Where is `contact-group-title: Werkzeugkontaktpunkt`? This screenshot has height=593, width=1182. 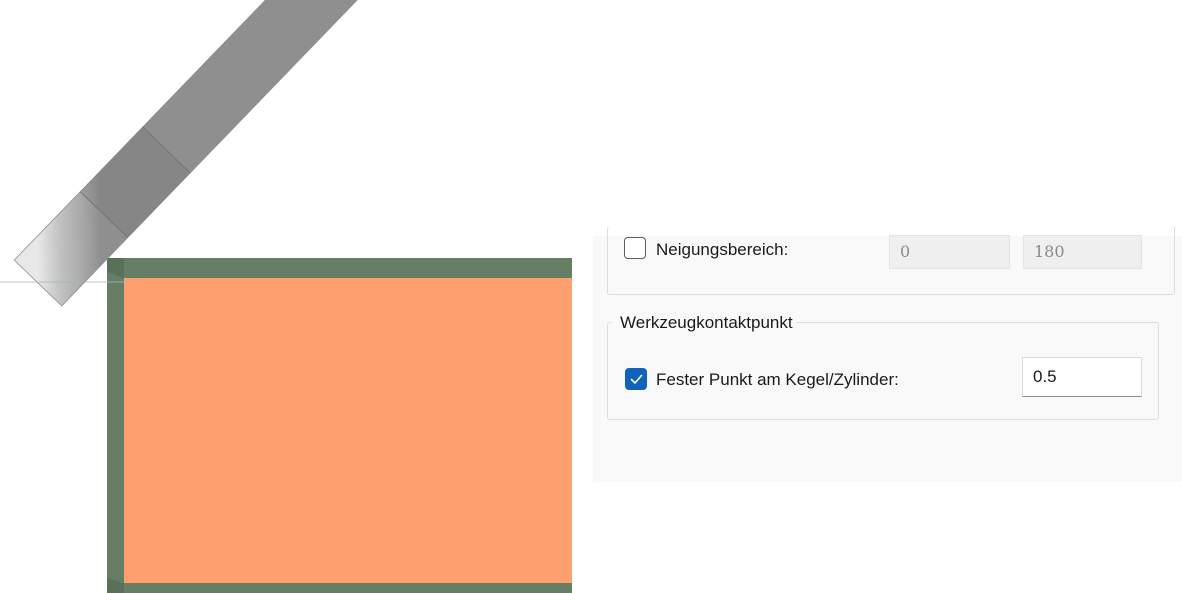 contact-group-title: Werkzeugkontaktpunkt is located at coordinates (704, 323).